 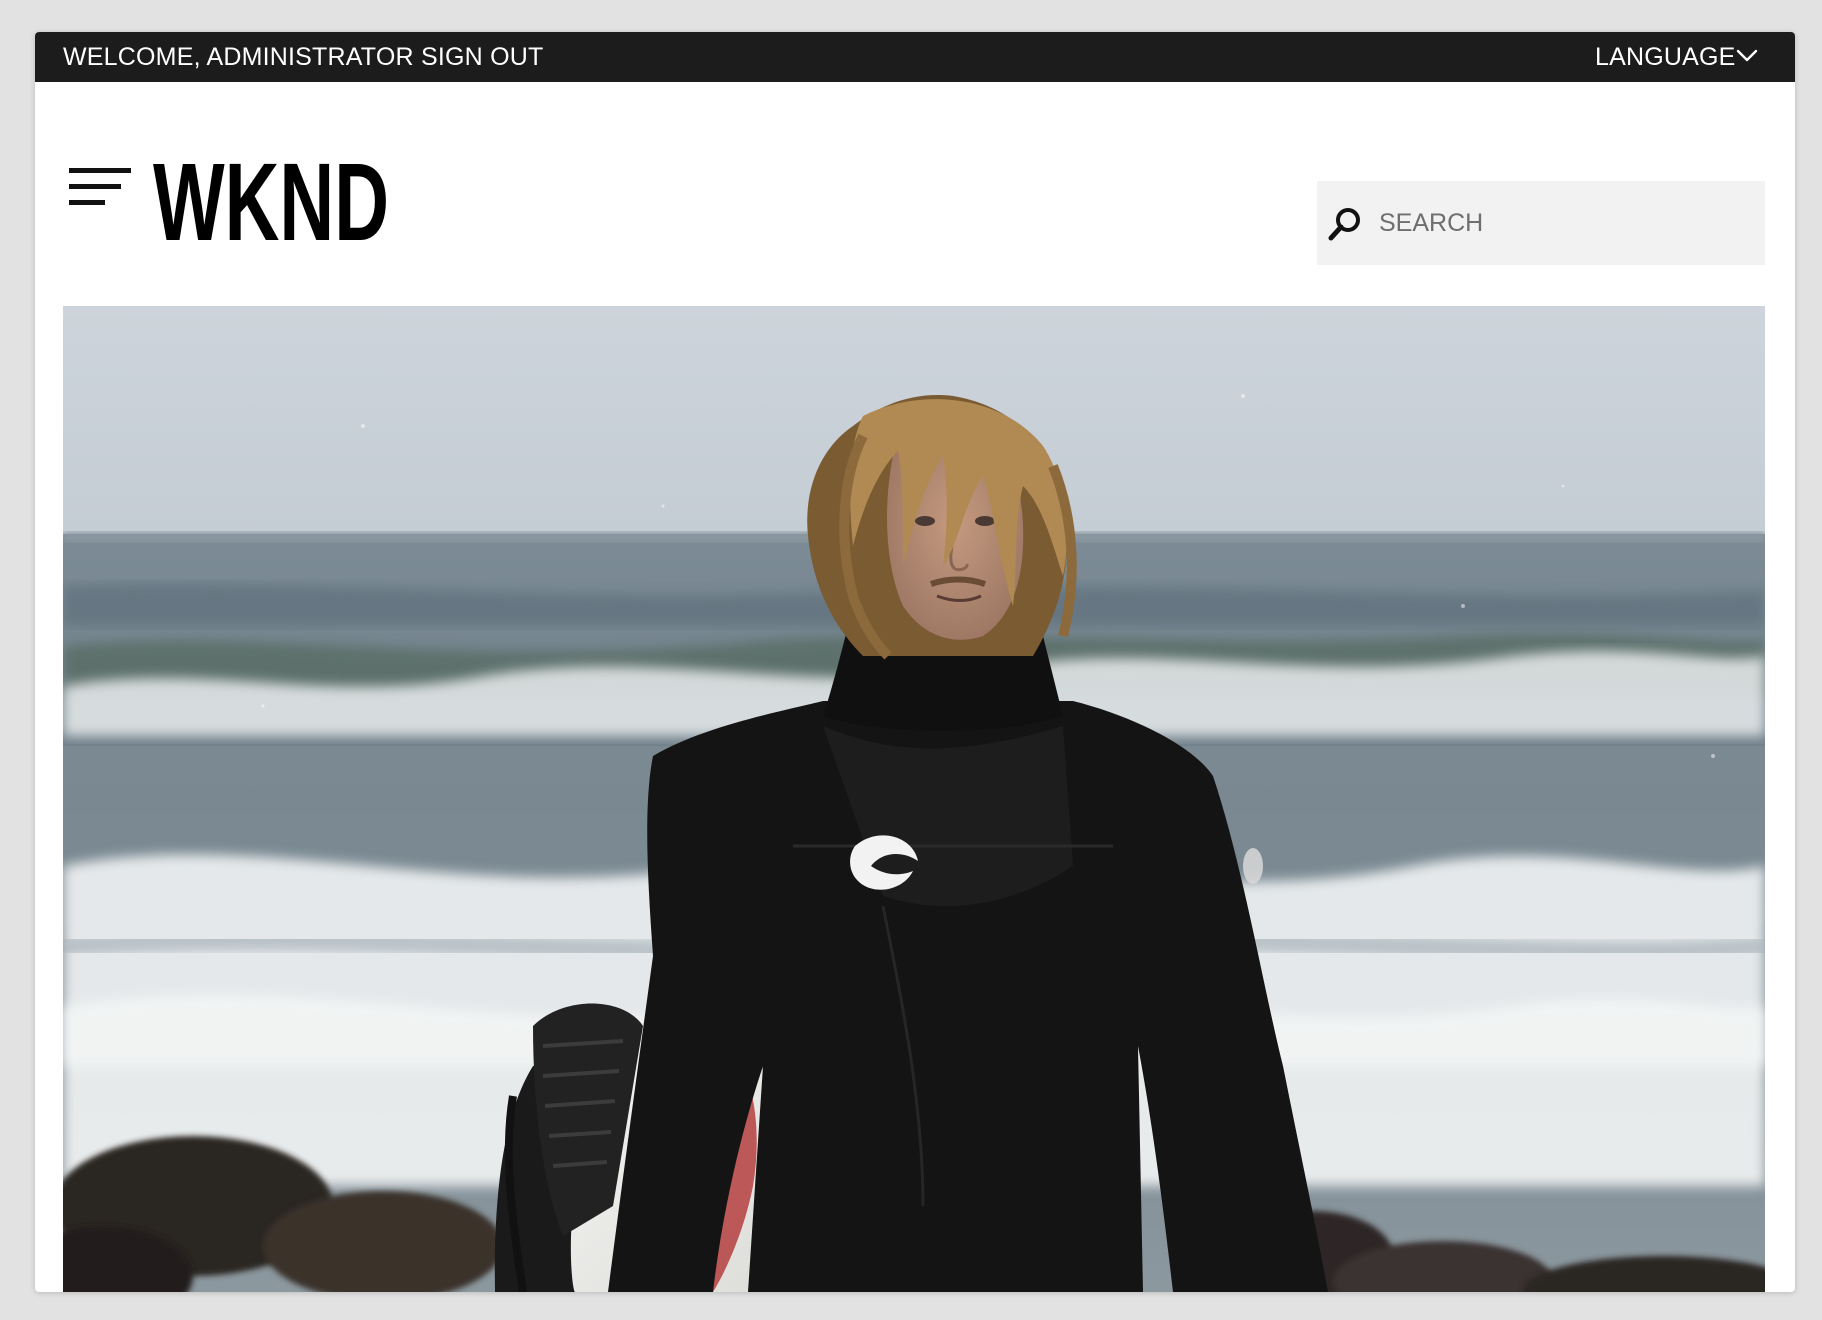 I want to click on wknd-logo: WKND, so click(x=272, y=202).